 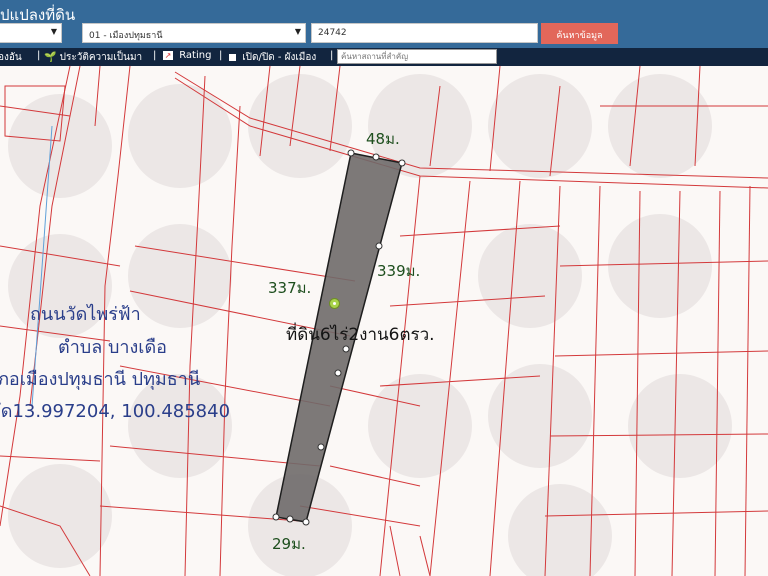 I want to click on map-pin-icon, so click(x=334, y=303).